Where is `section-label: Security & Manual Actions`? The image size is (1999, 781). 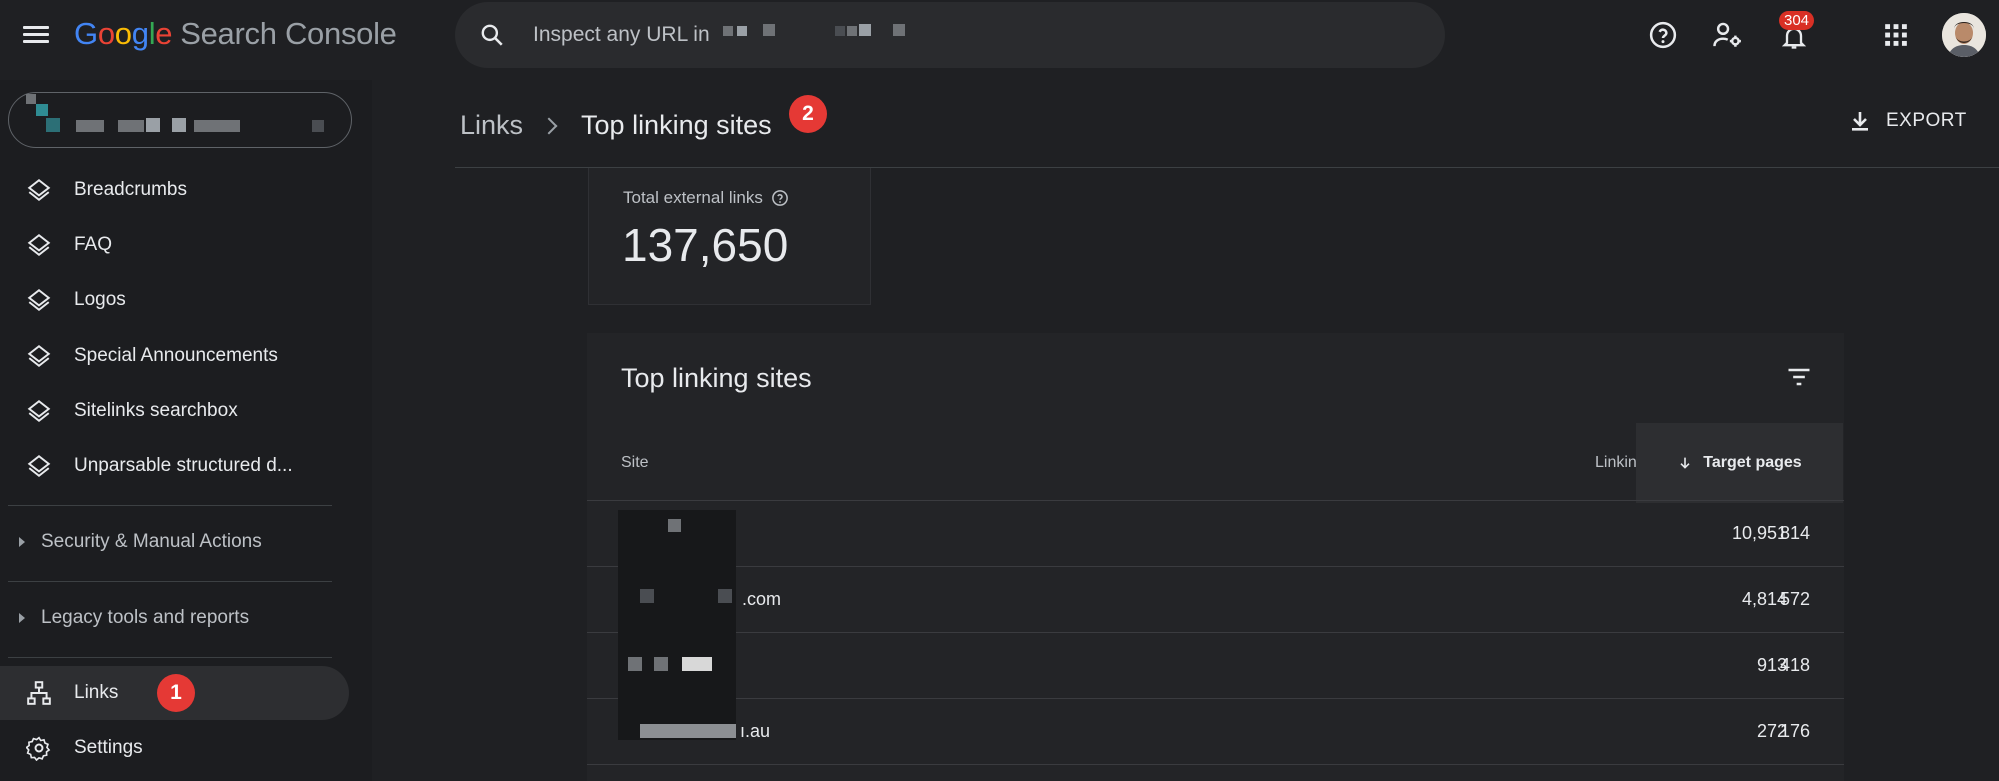 section-label: Security & Manual Actions is located at coordinates (151, 541).